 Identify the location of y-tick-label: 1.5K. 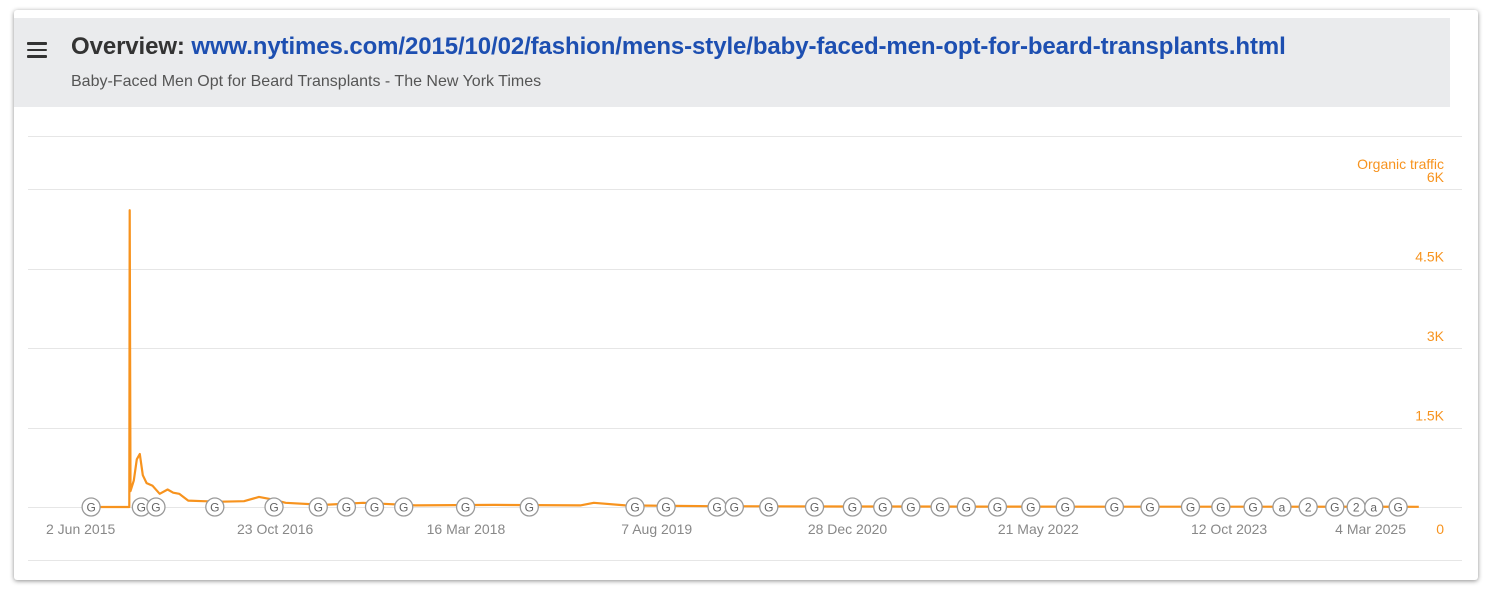
(1429, 416).